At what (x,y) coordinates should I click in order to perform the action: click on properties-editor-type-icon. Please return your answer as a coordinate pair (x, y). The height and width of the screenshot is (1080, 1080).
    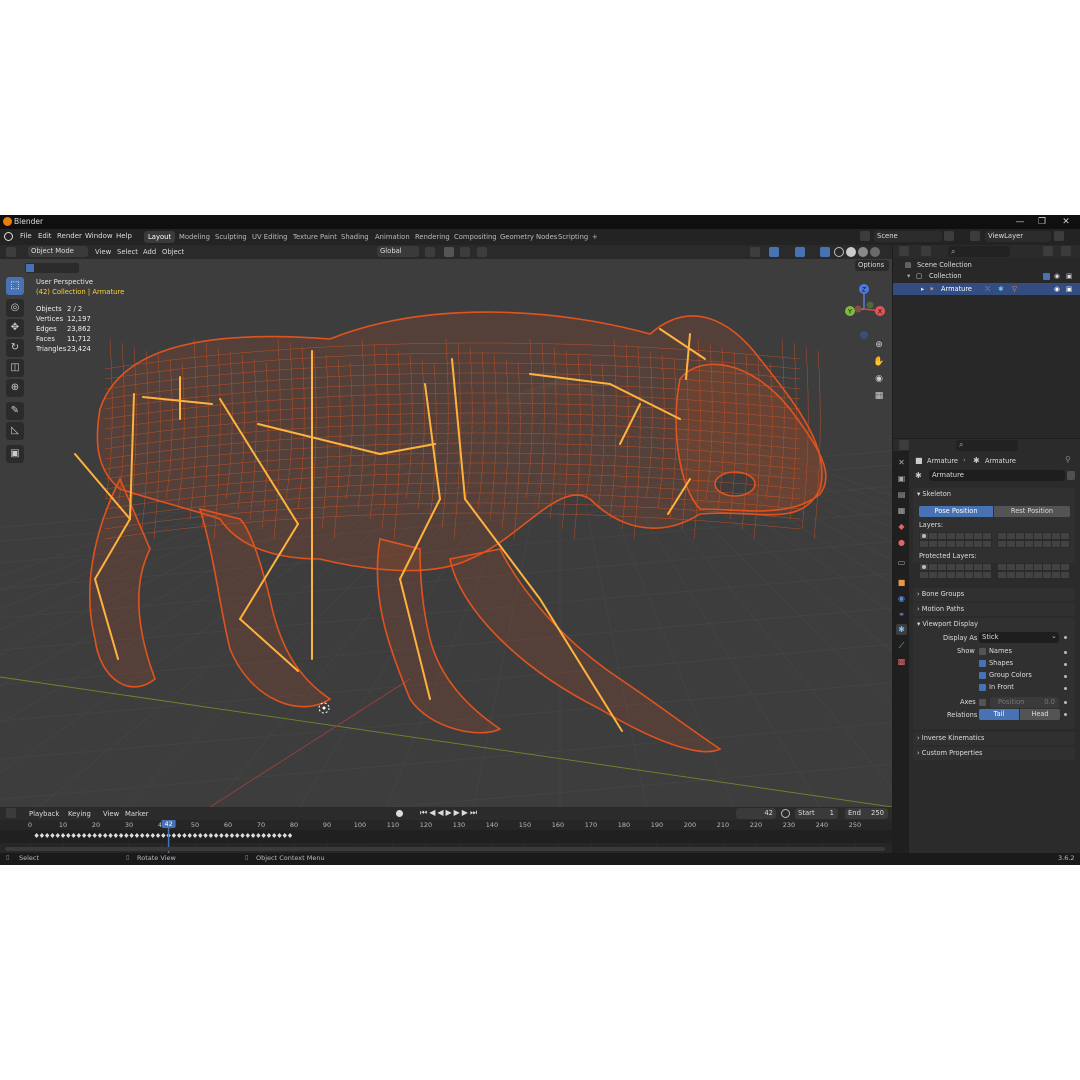
    Looking at the image, I should click on (904, 445).